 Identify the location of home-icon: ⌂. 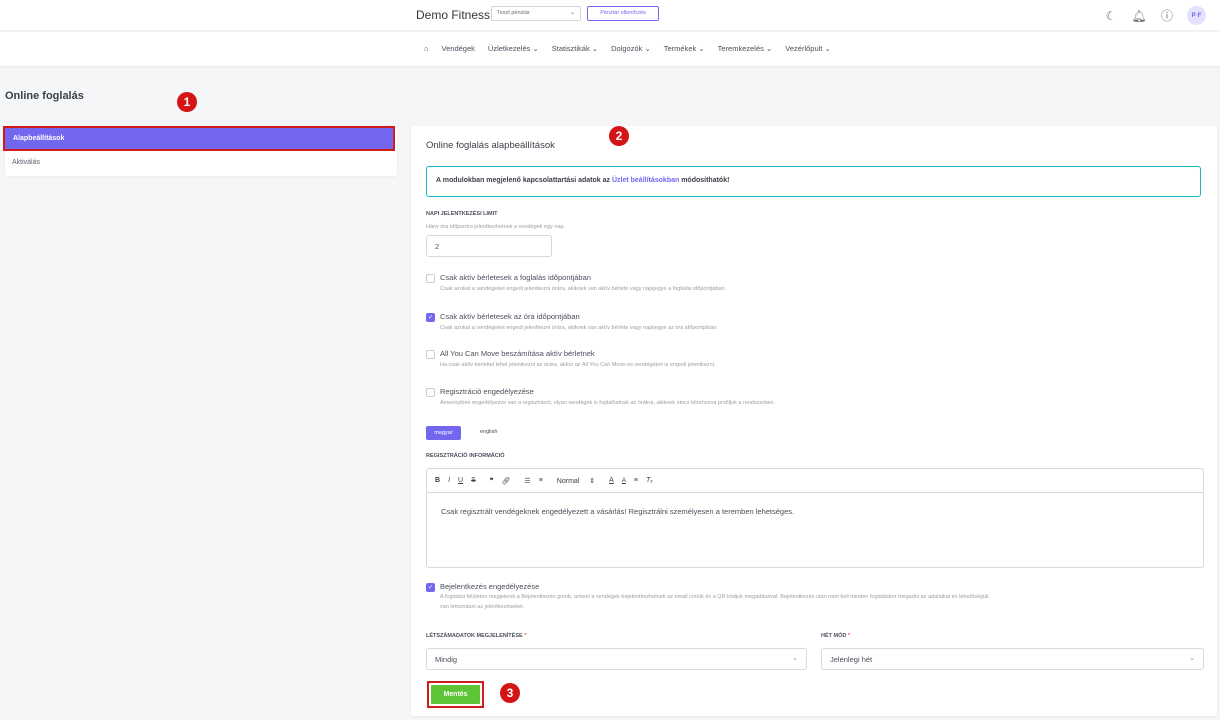
(426, 48).